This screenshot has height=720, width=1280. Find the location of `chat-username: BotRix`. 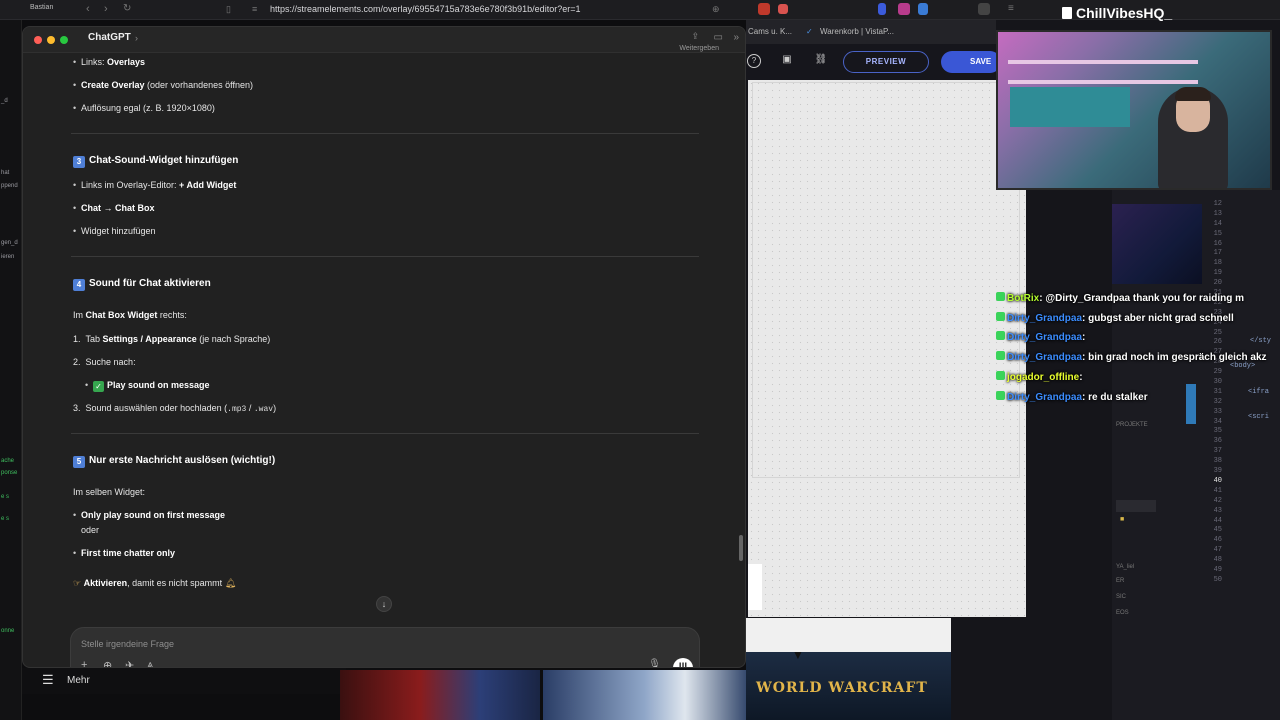

chat-username: BotRix is located at coordinates (1023, 298).